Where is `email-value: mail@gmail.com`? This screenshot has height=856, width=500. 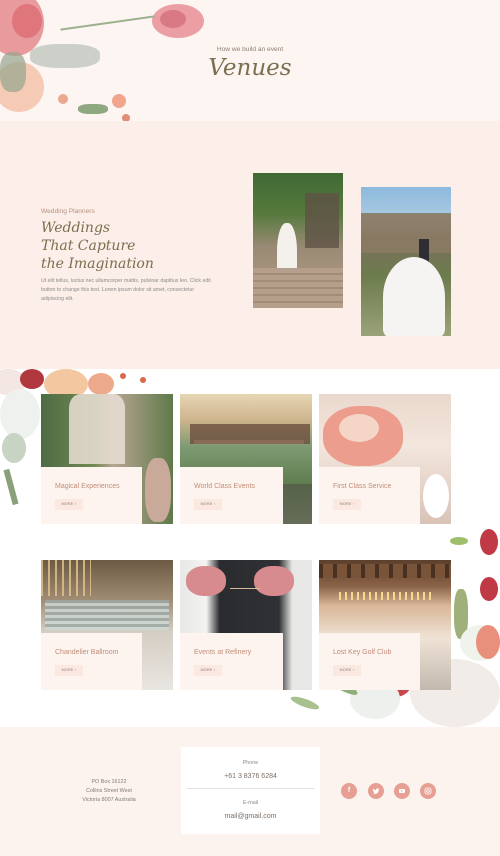 email-value: mail@gmail.com is located at coordinates (250, 816).